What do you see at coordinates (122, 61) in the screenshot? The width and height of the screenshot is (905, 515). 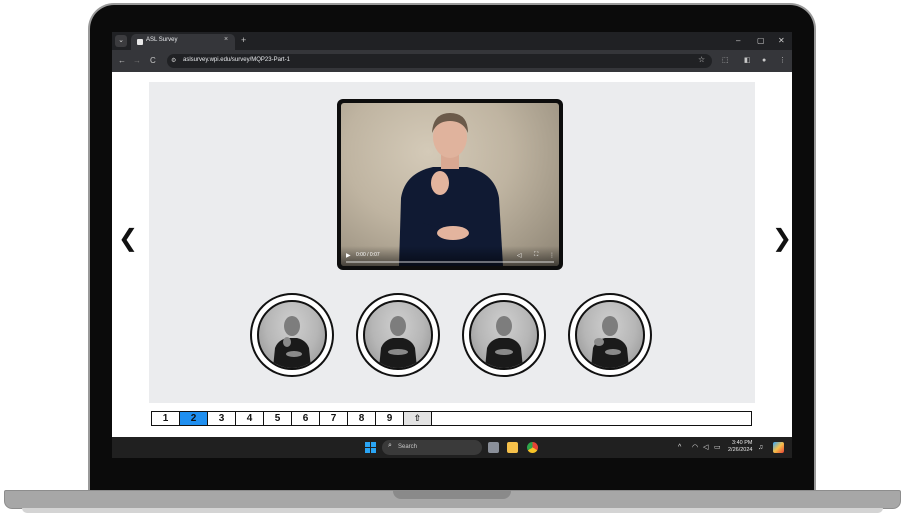 I see `back-button: ←` at bounding box center [122, 61].